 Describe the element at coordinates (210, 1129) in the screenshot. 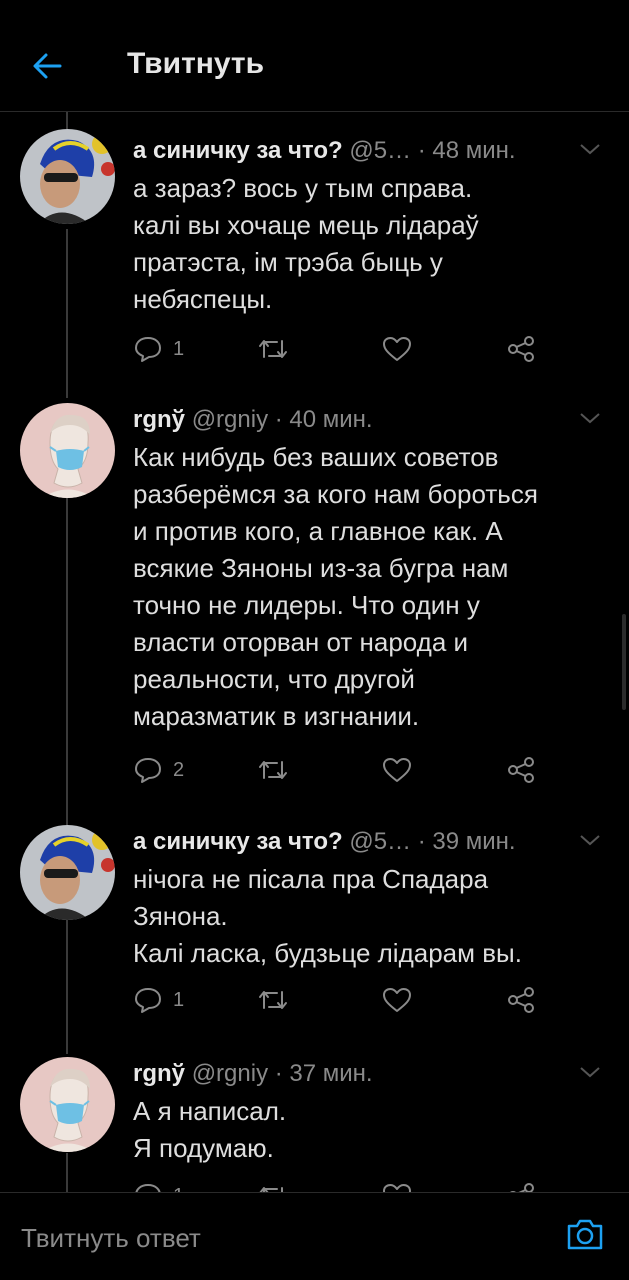

I see `tweet-text: А я написал. Я подумаю.` at that location.